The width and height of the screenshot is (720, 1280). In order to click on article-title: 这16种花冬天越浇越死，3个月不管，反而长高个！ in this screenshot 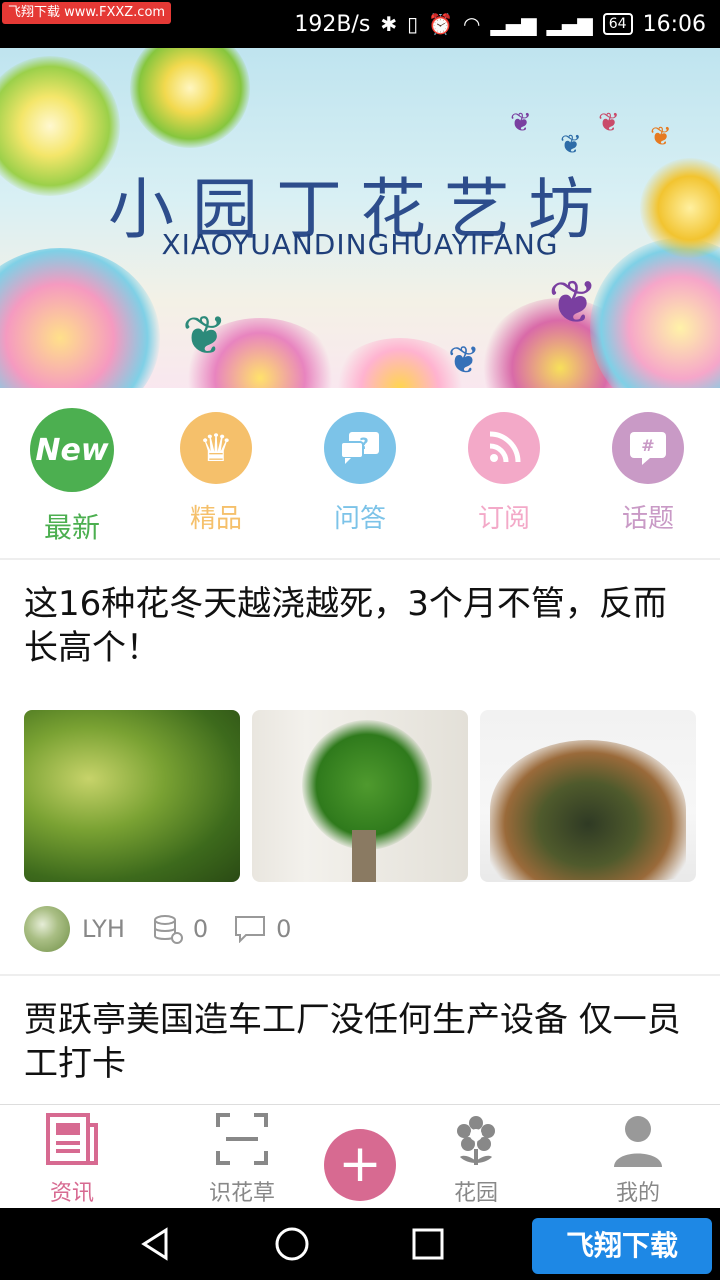, I will do `click(360, 626)`.